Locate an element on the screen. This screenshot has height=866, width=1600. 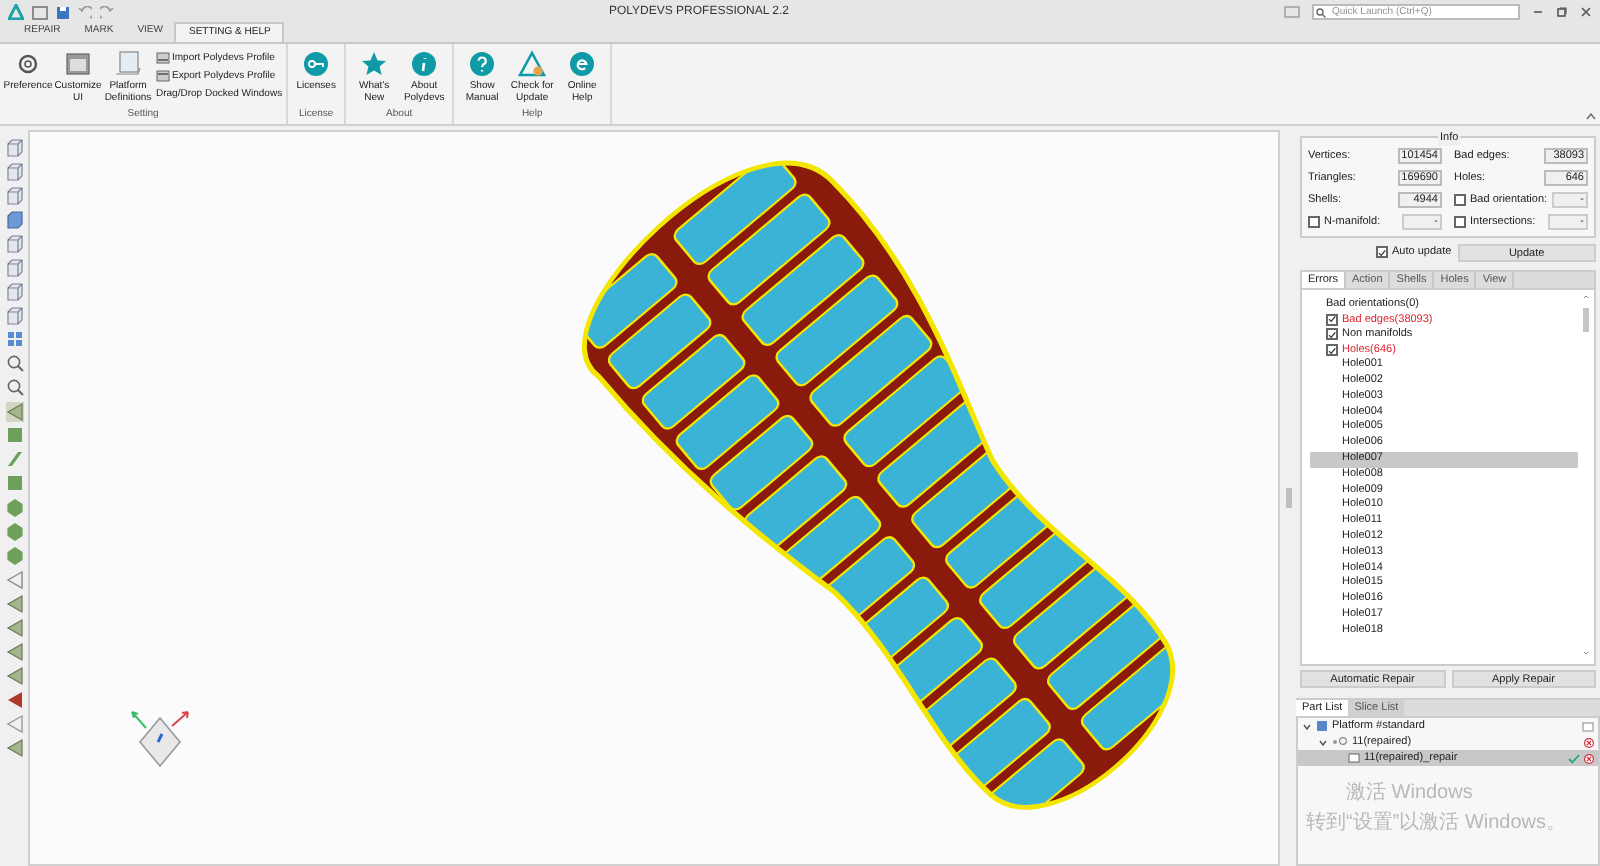
app-logo-icon is located at coordinates (16, 12).